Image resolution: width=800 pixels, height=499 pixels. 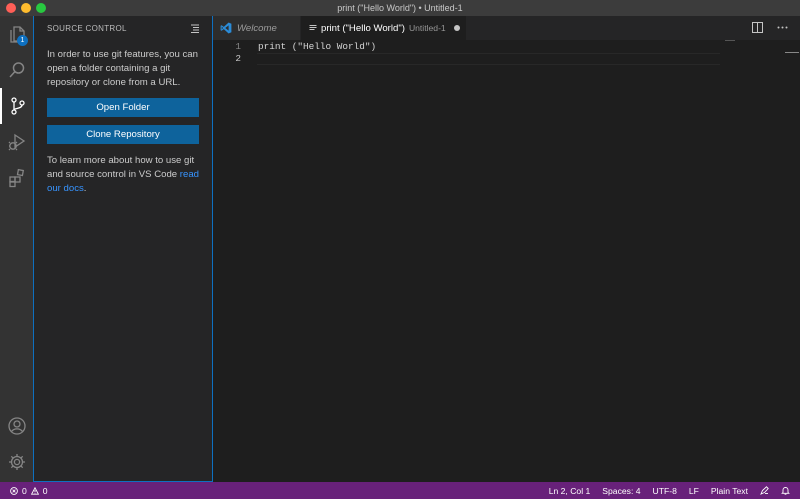 I want to click on editor-scrollbar, so click(x=792, y=261).